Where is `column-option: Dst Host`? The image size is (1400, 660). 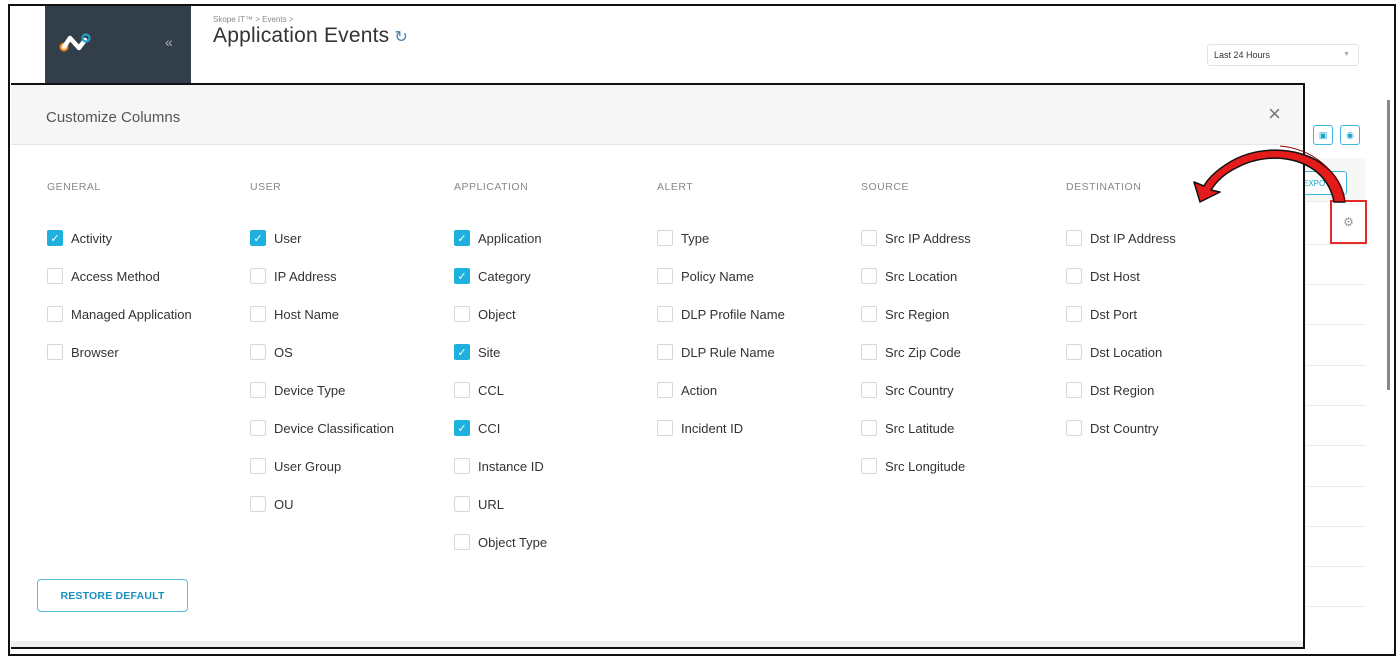 column-option: Dst Host is located at coordinates (1121, 276).